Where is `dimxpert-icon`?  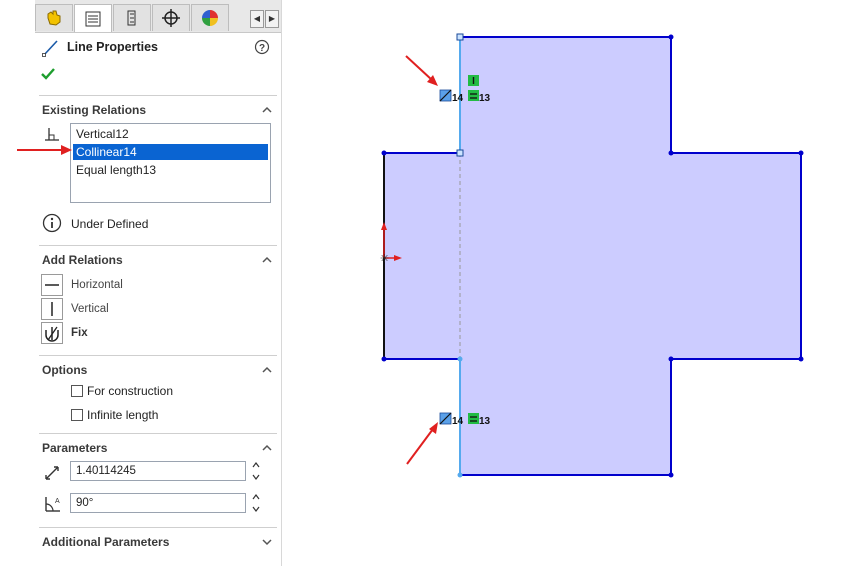 dimxpert-icon is located at coordinates (171, 18).